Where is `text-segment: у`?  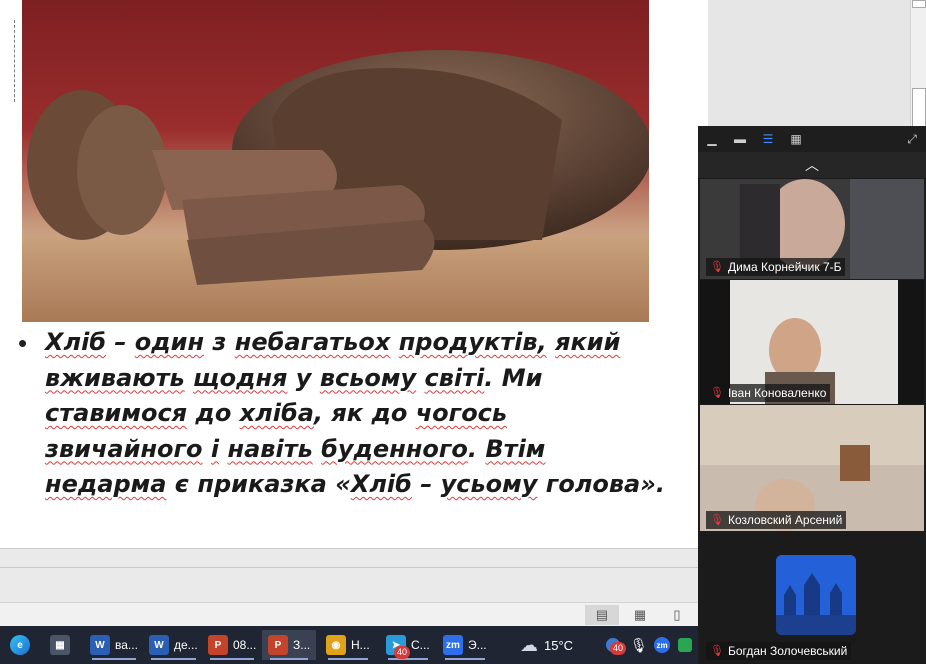
text-segment: у is located at coordinates (303, 377).